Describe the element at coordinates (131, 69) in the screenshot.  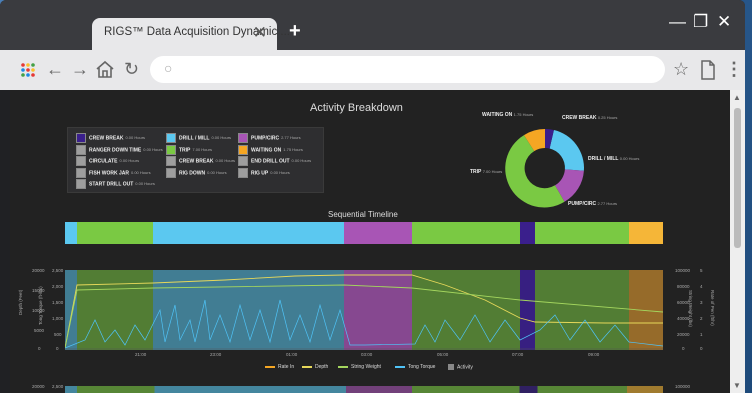
I see `reload-icon: ↻` at that location.